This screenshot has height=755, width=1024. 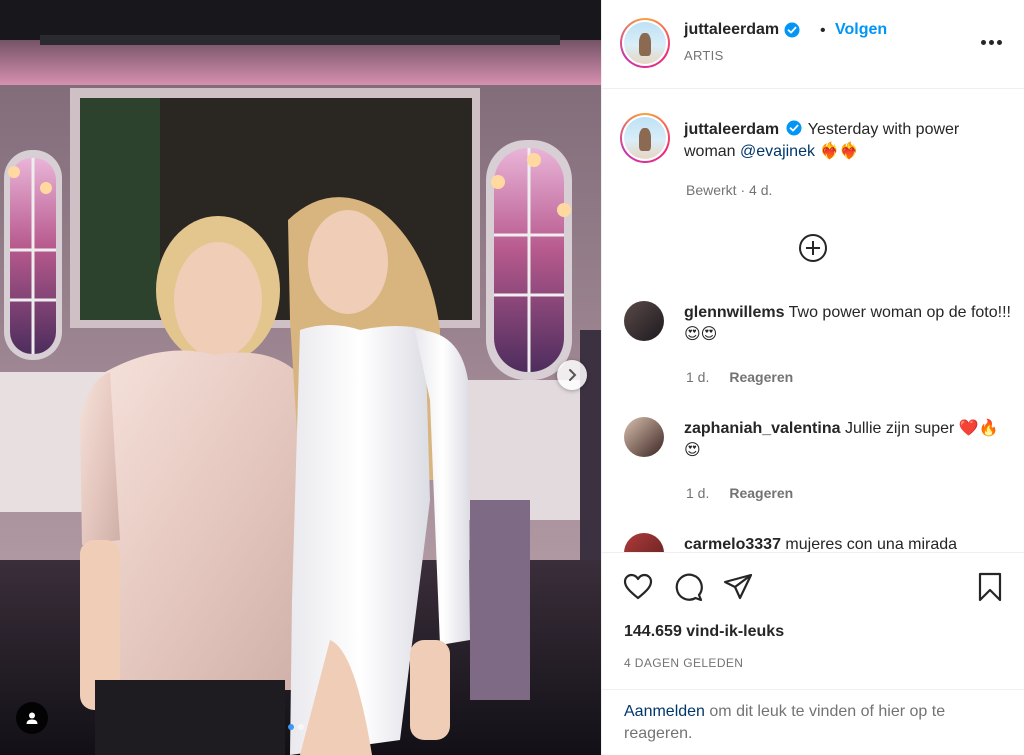 I want to click on caption-meta: Bewerkt · 4 d., so click(x=729, y=190).